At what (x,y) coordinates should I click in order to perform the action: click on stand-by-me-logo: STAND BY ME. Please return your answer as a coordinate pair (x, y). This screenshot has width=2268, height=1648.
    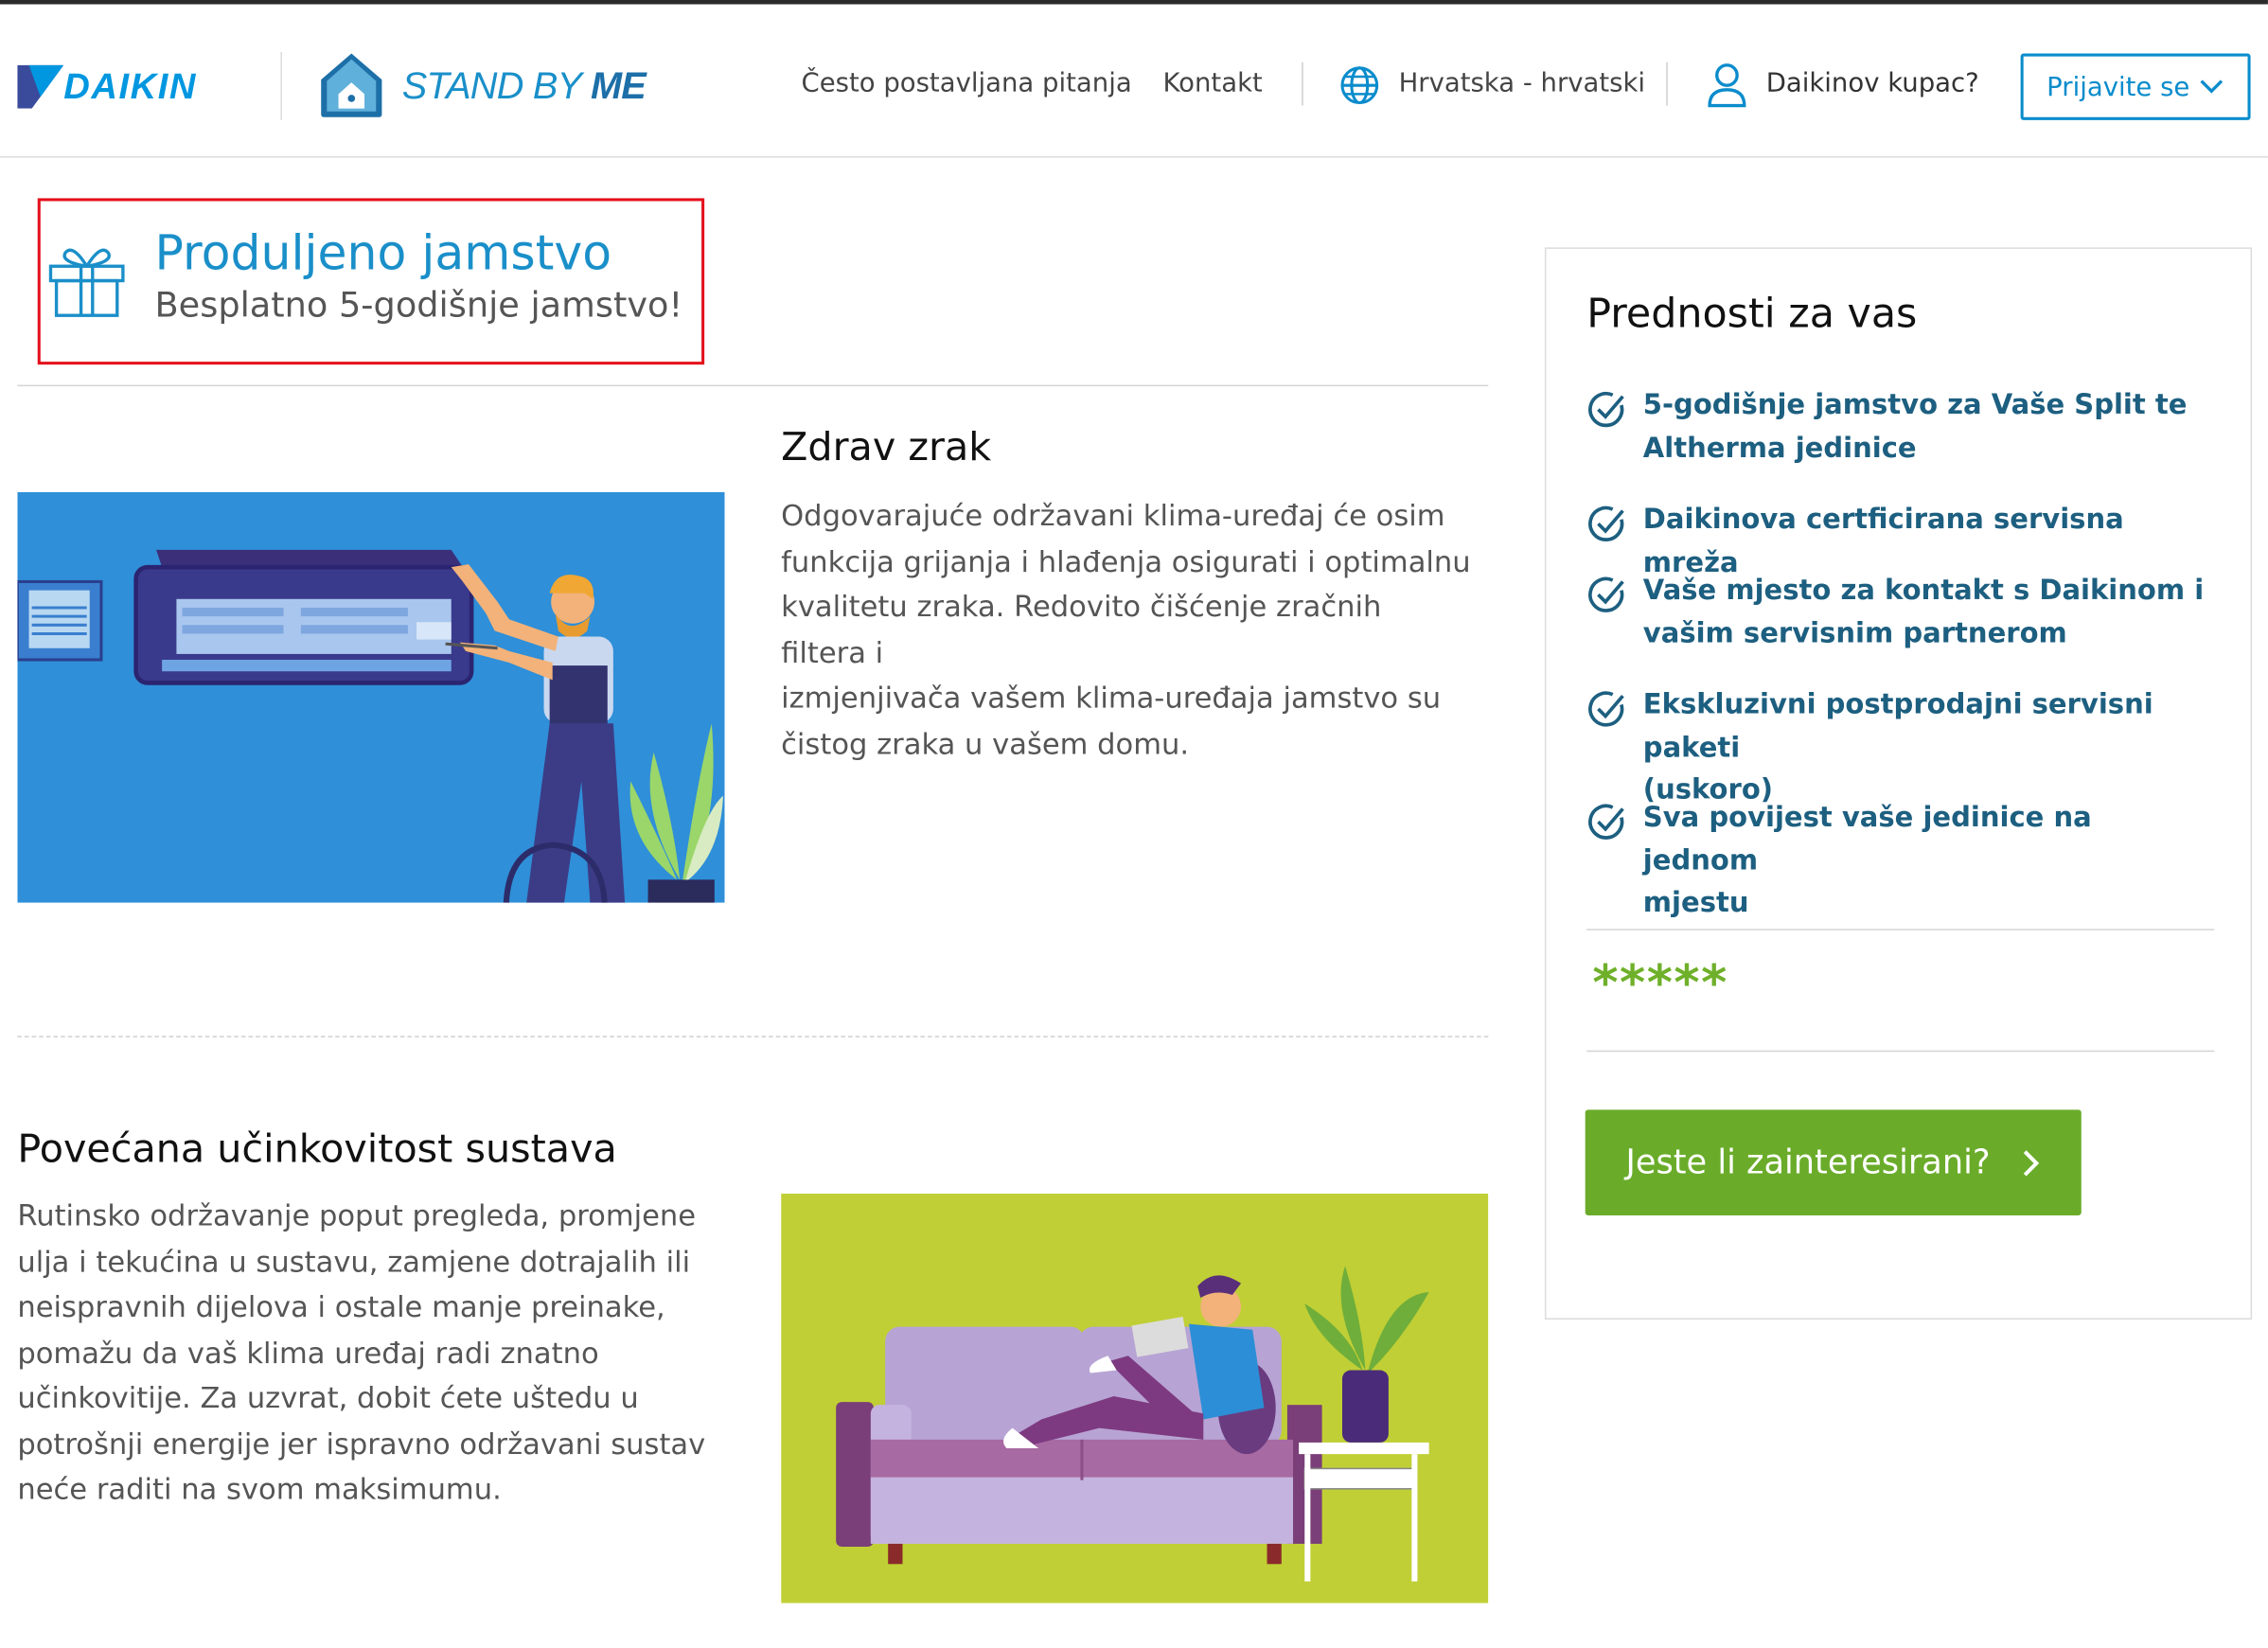
    Looking at the image, I should click on (482, 85).